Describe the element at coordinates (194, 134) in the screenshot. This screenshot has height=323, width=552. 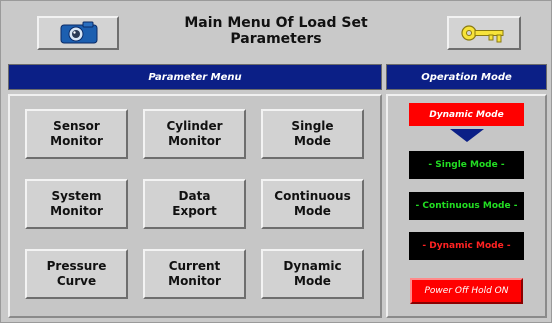
I see `cylinder-monitor-button: Cylinder Monitor` at that location.